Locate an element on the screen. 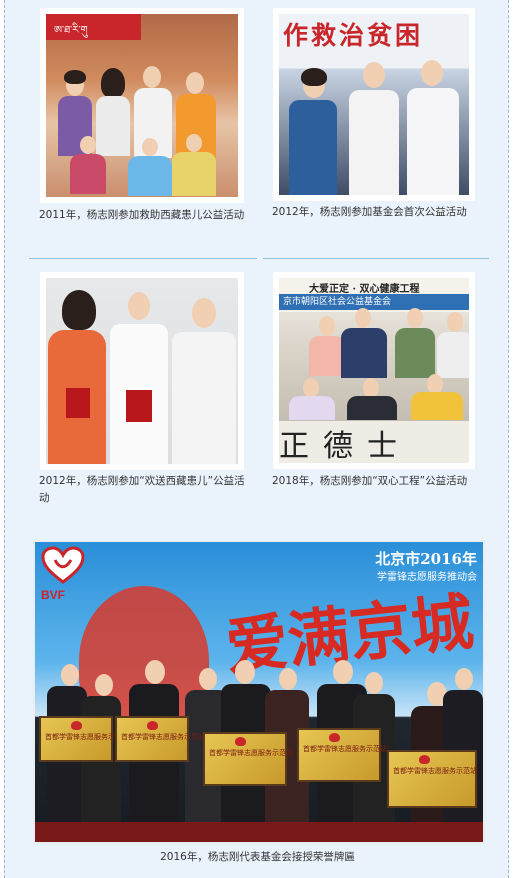 Image resolution: width=513 pixels, height=878 pixels. caption-4: 2018年，杨志刚参加“双心工程”公益活动 is located at coordinates (370, 481).